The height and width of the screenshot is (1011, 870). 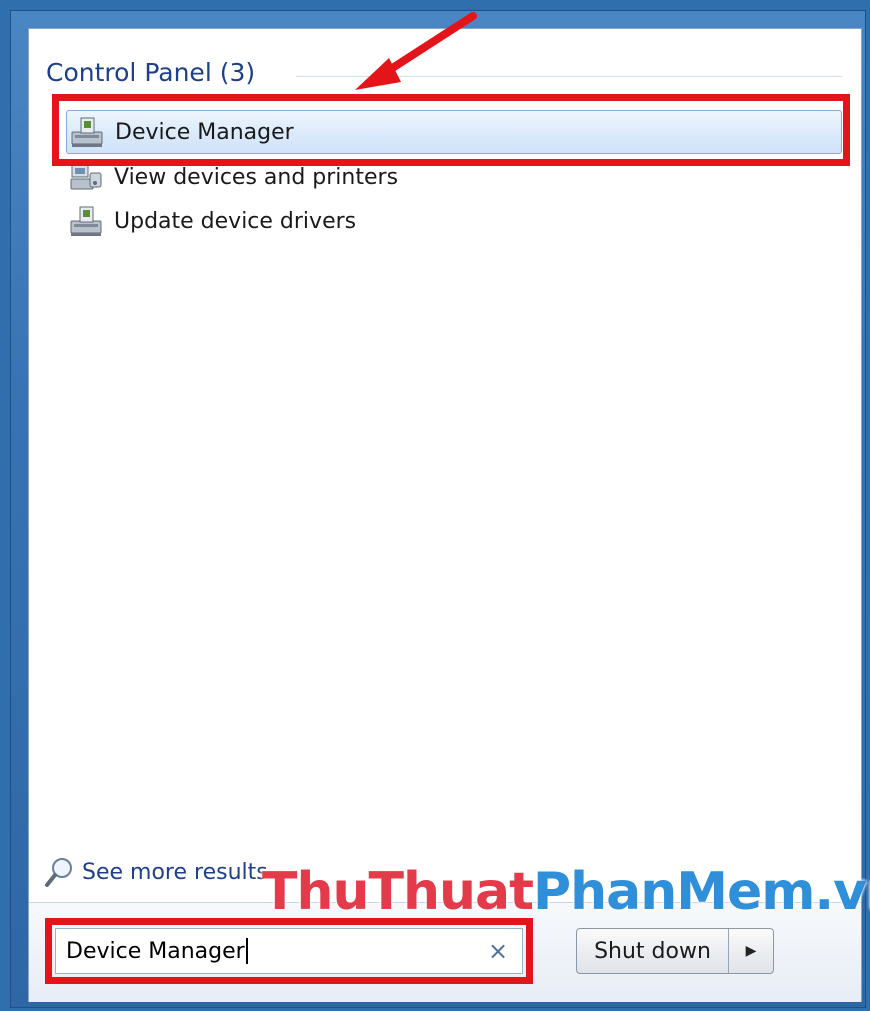 What do you see at coordinates (86, 221) in the screenshot?
I see `device-manager-icon` at bounding box center [86, 221].